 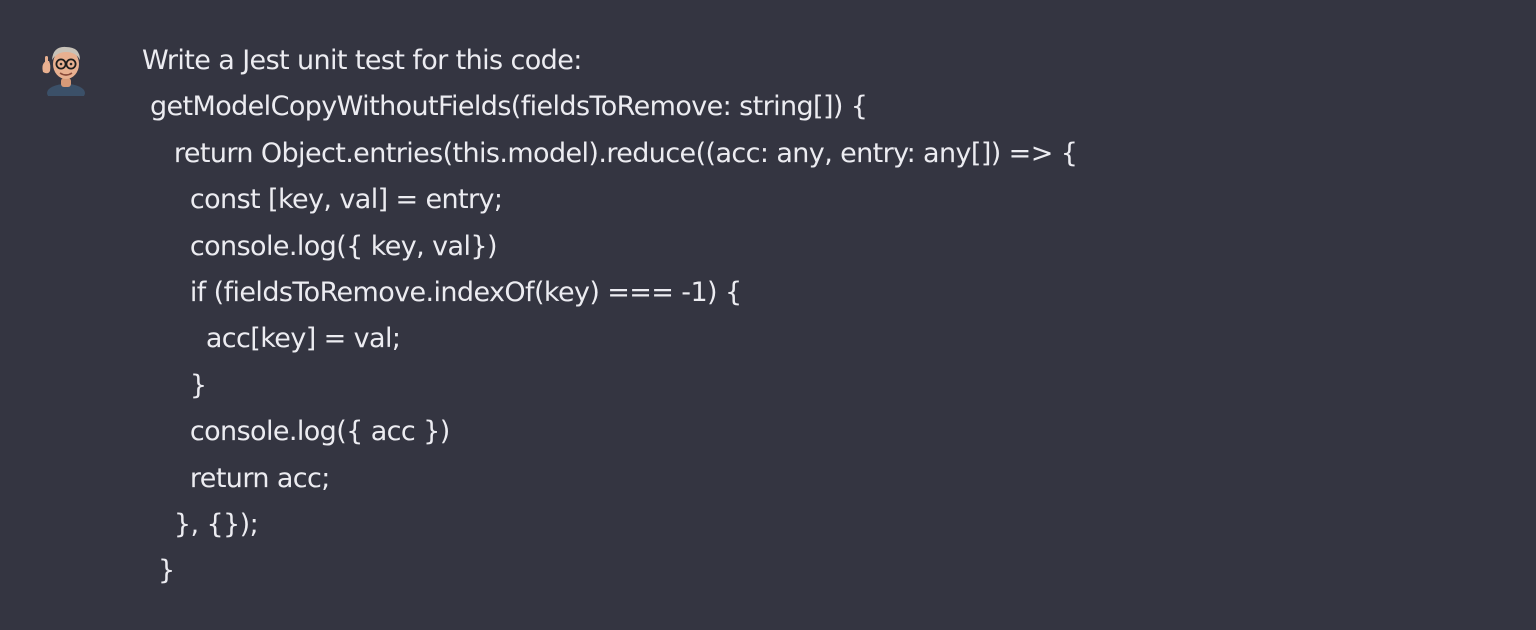 What do you see at coordinates (200, 524) in the screenshot?
I see `message-line: }, {});` at bounding box center [200, 524].